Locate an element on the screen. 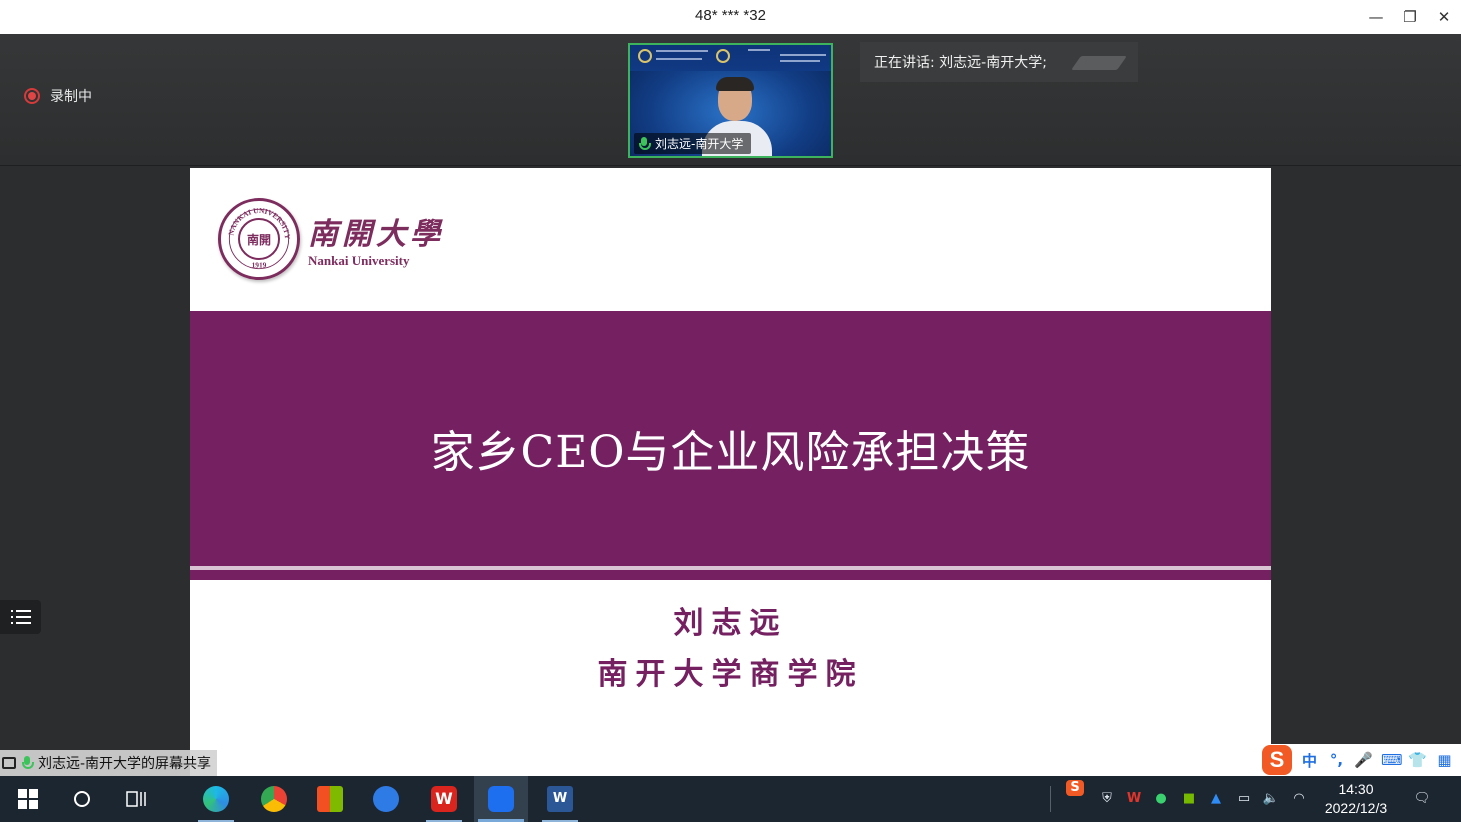 The image size is (1461, 822). logo-chinese-name: 南開大學 is located at coordinates (376, 234).